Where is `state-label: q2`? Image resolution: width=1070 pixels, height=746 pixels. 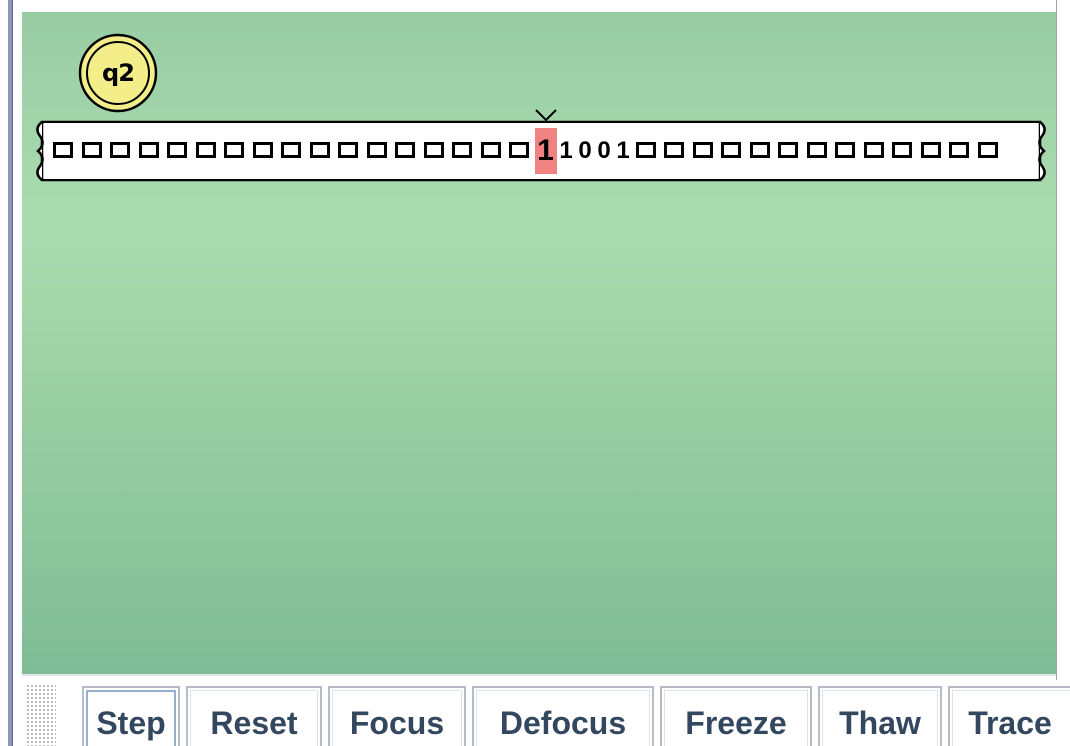
state-label: q2 is located at coordinates (118, 73).